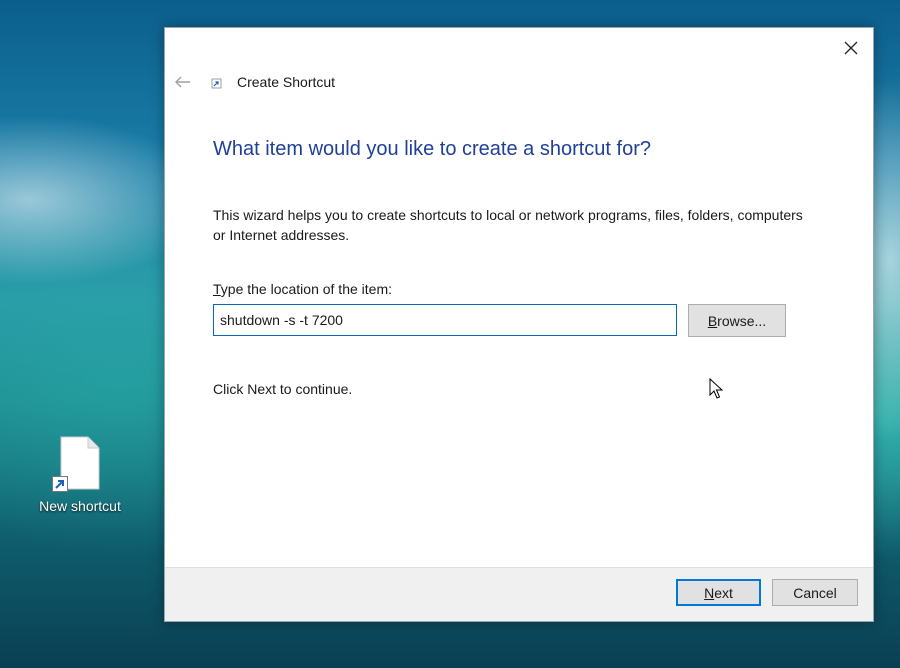 This screenshot has height=668, width=900. What do you see at coordinates (286, 82) in the screenshot?
I see `wizard-title: Create Shortcut` at bounding box center [286, 82].